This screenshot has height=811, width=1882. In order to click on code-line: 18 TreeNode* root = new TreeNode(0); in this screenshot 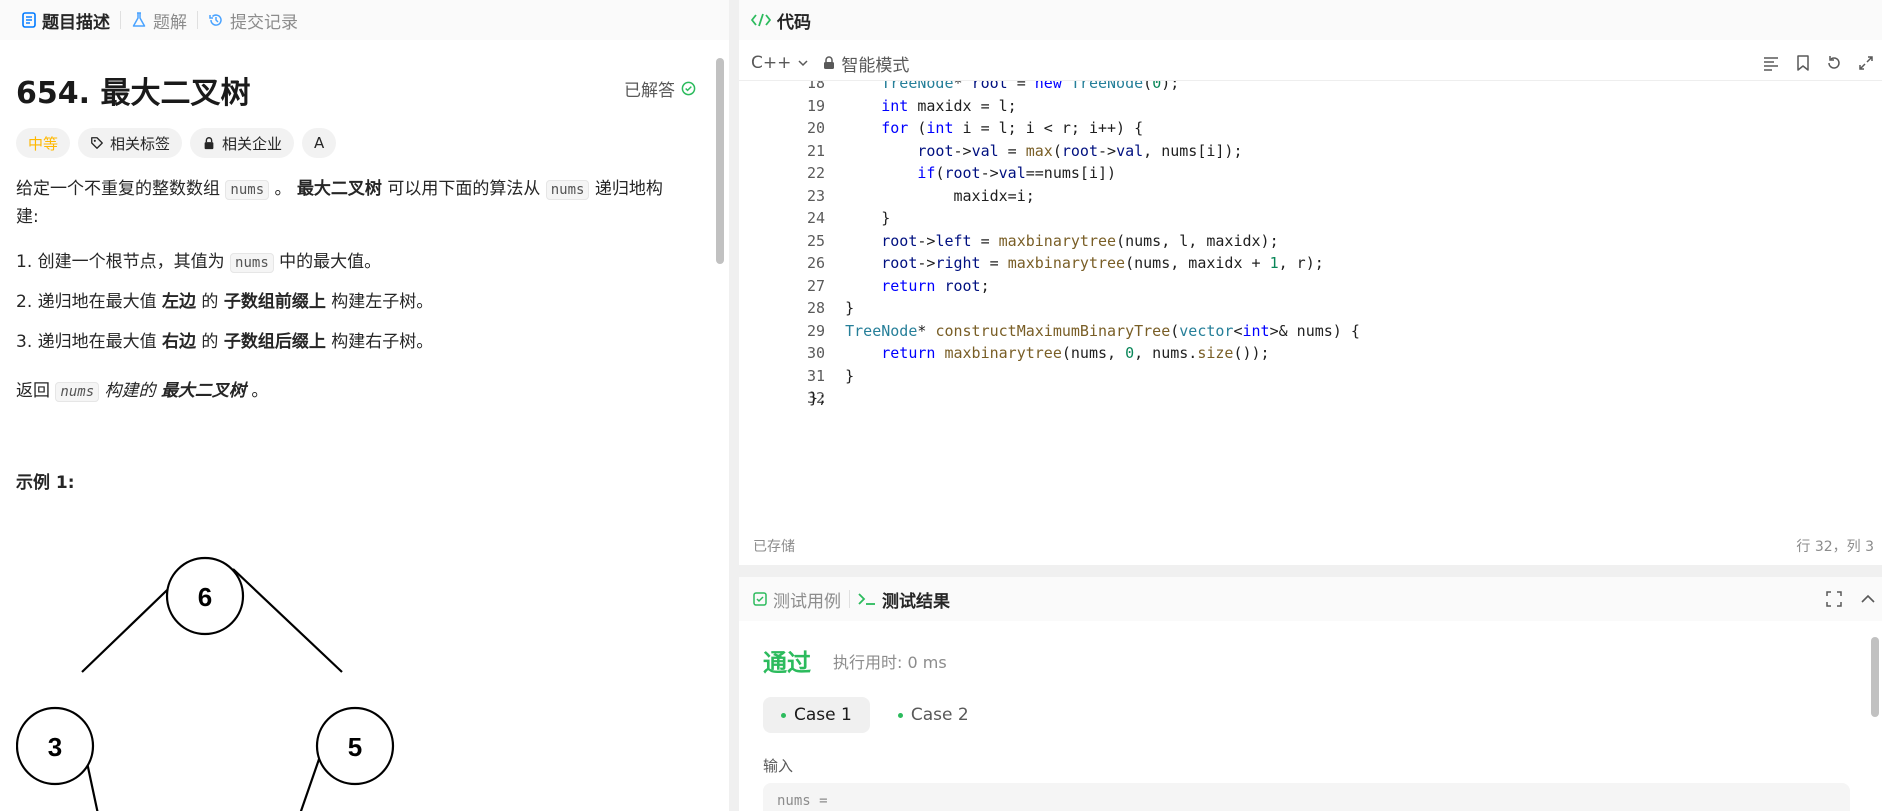, I will do `click(1310, 87)`.